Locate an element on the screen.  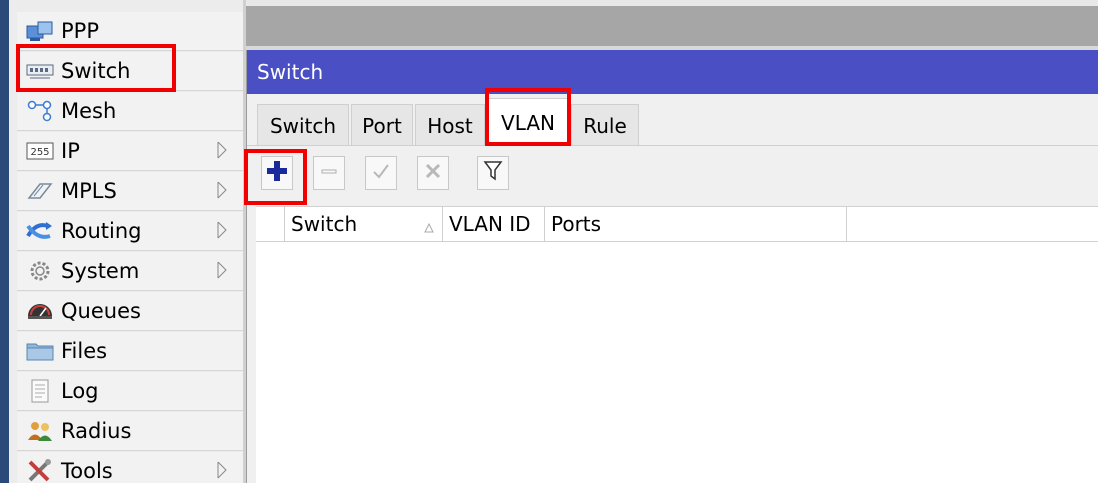
sidebar-item-log: Log is located at coordinates (130, 391).